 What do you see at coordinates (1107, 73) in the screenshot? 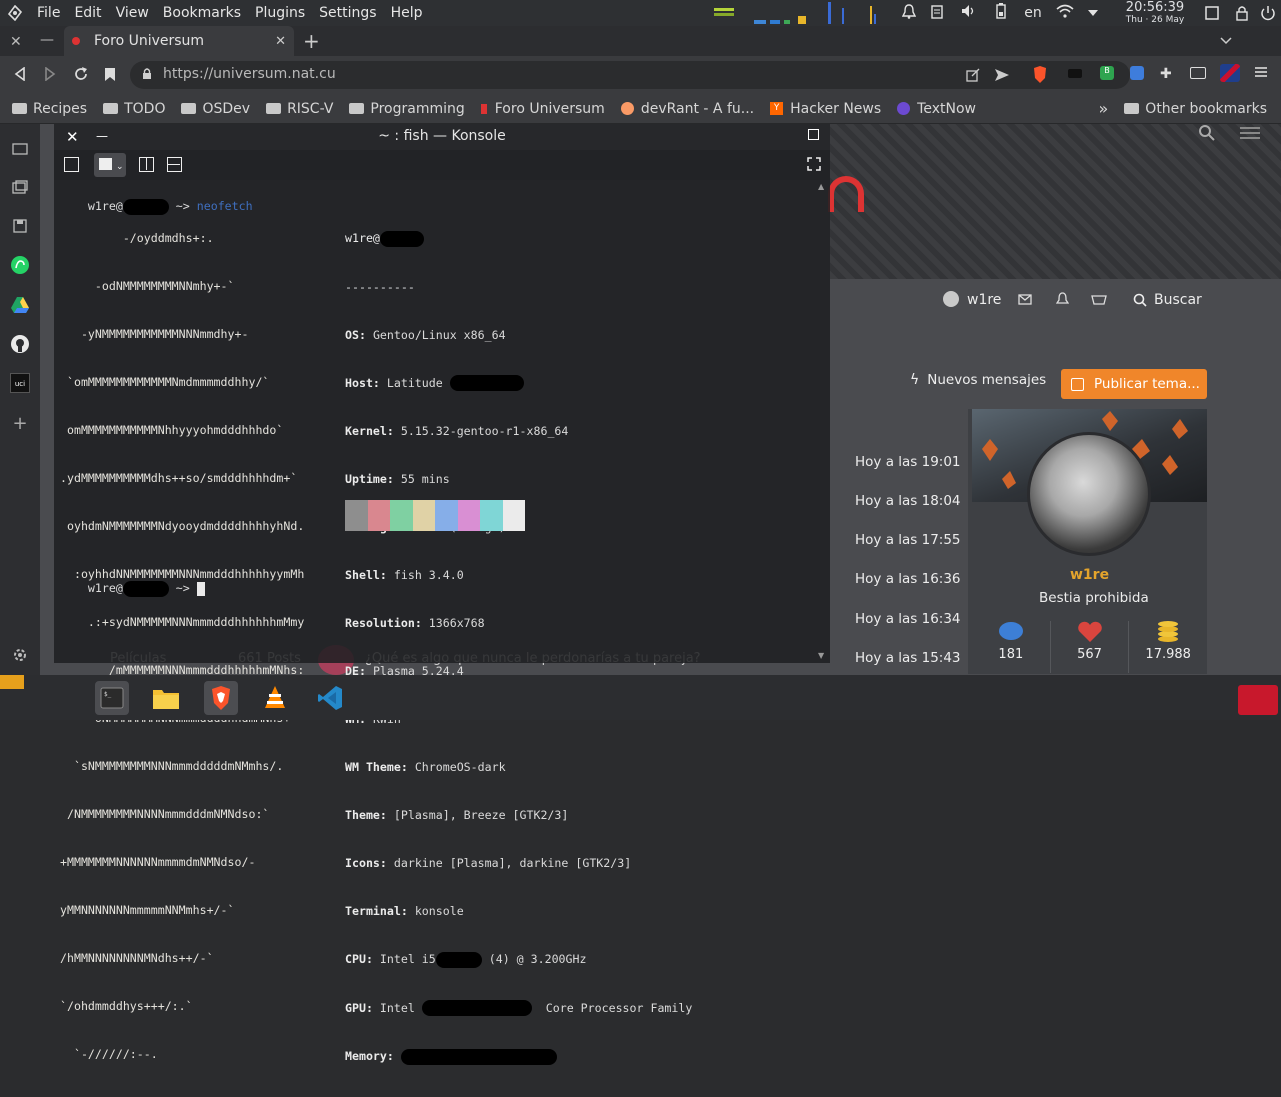
I see `extension-green-icon: B` at bounding box center [1107, 73].